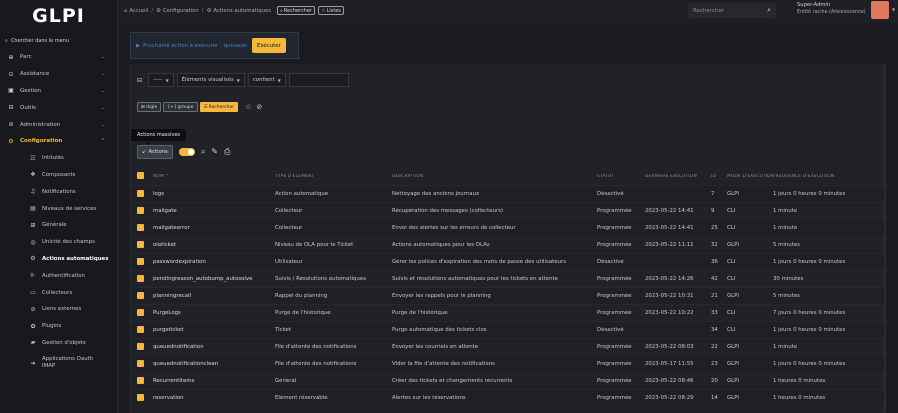  Describe the element at coordinates (102, 74) in the screenshot. I see `chevron-down-icon: ⌄` at that location.